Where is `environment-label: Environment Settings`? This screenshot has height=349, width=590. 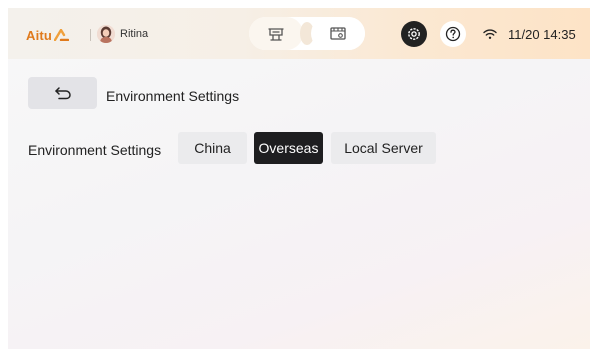
environment-label: Environment Settings is located at coordinates (95, 150).